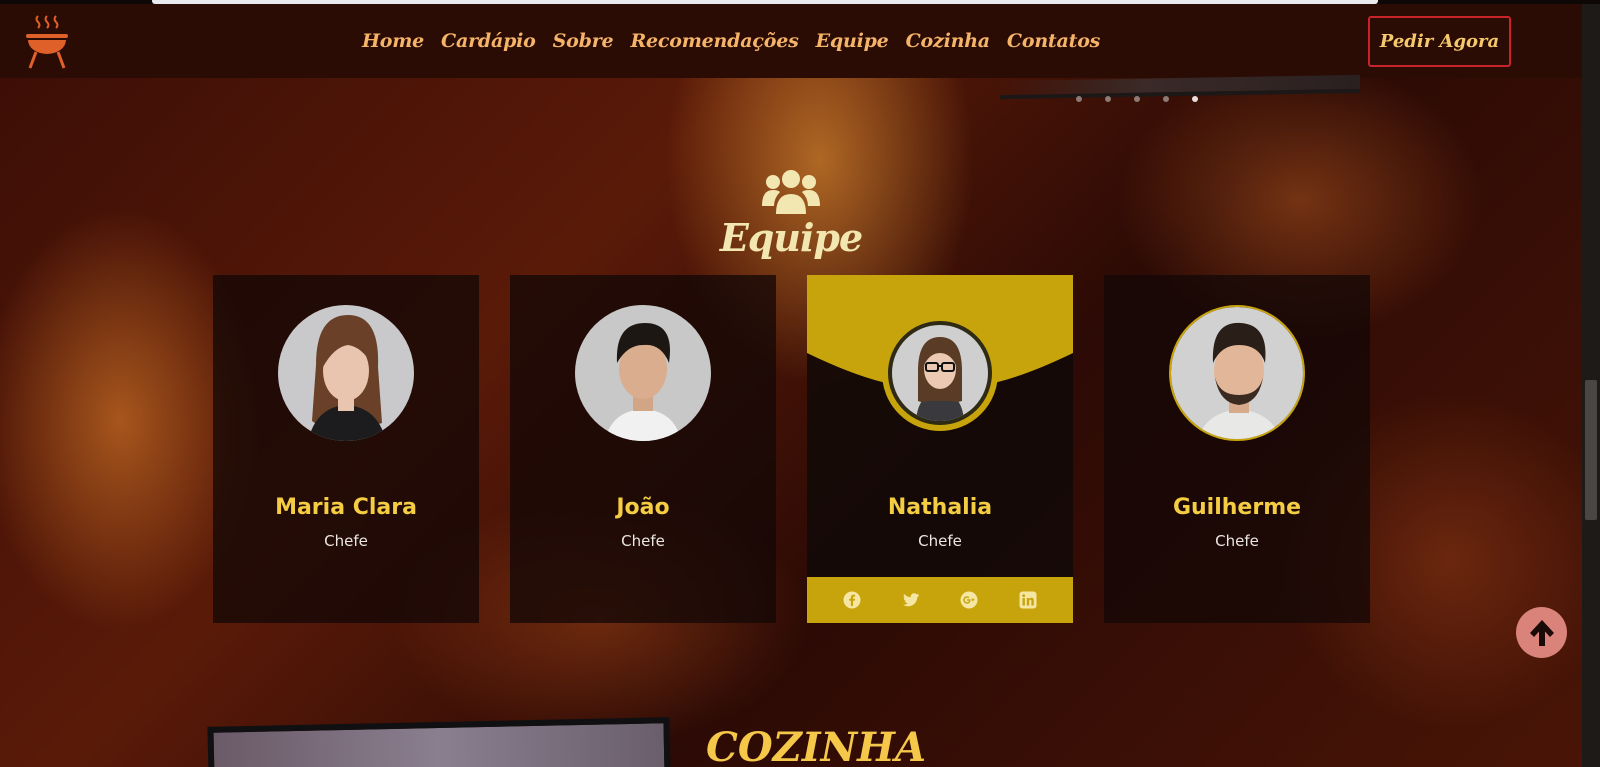 The width and height of the screenshot is (1600, 767). I want to click on member-name: Maria Clara, so click(346, 507).